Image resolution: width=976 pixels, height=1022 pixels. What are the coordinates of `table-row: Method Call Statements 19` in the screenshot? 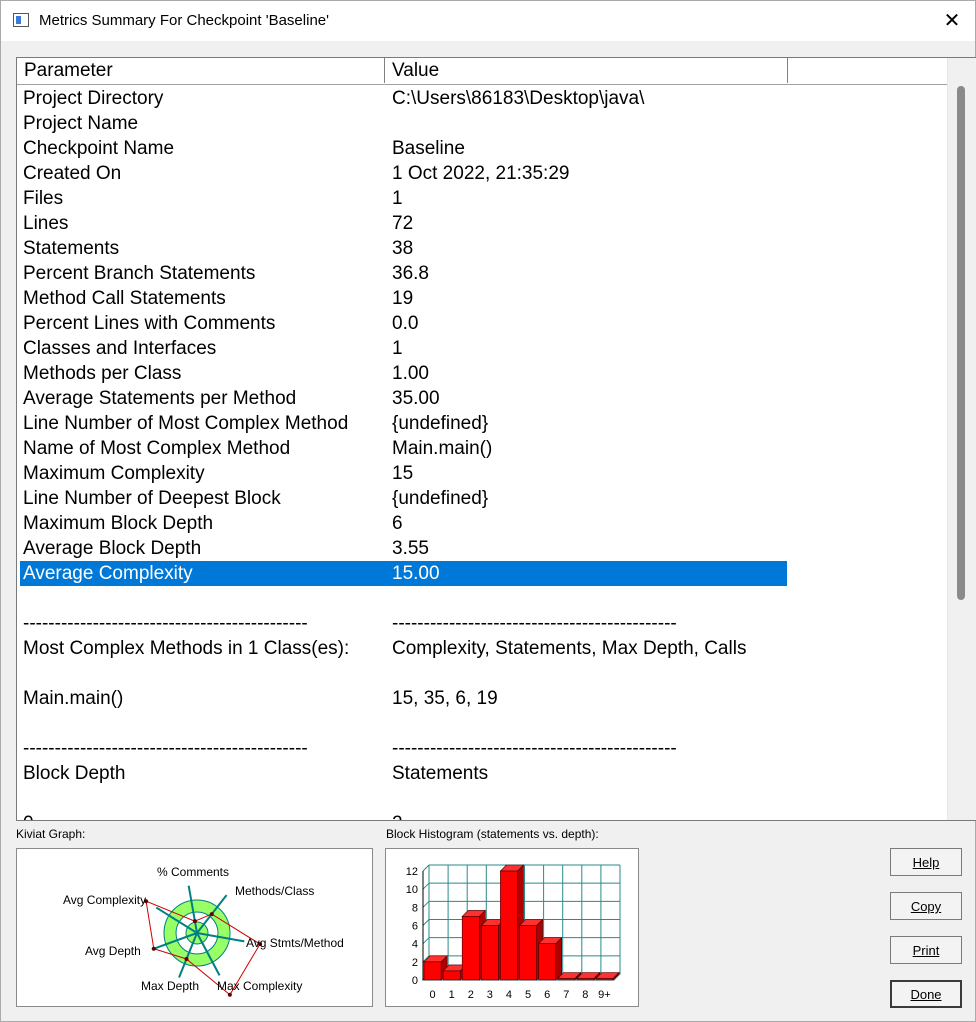 It's located at (482, 298).